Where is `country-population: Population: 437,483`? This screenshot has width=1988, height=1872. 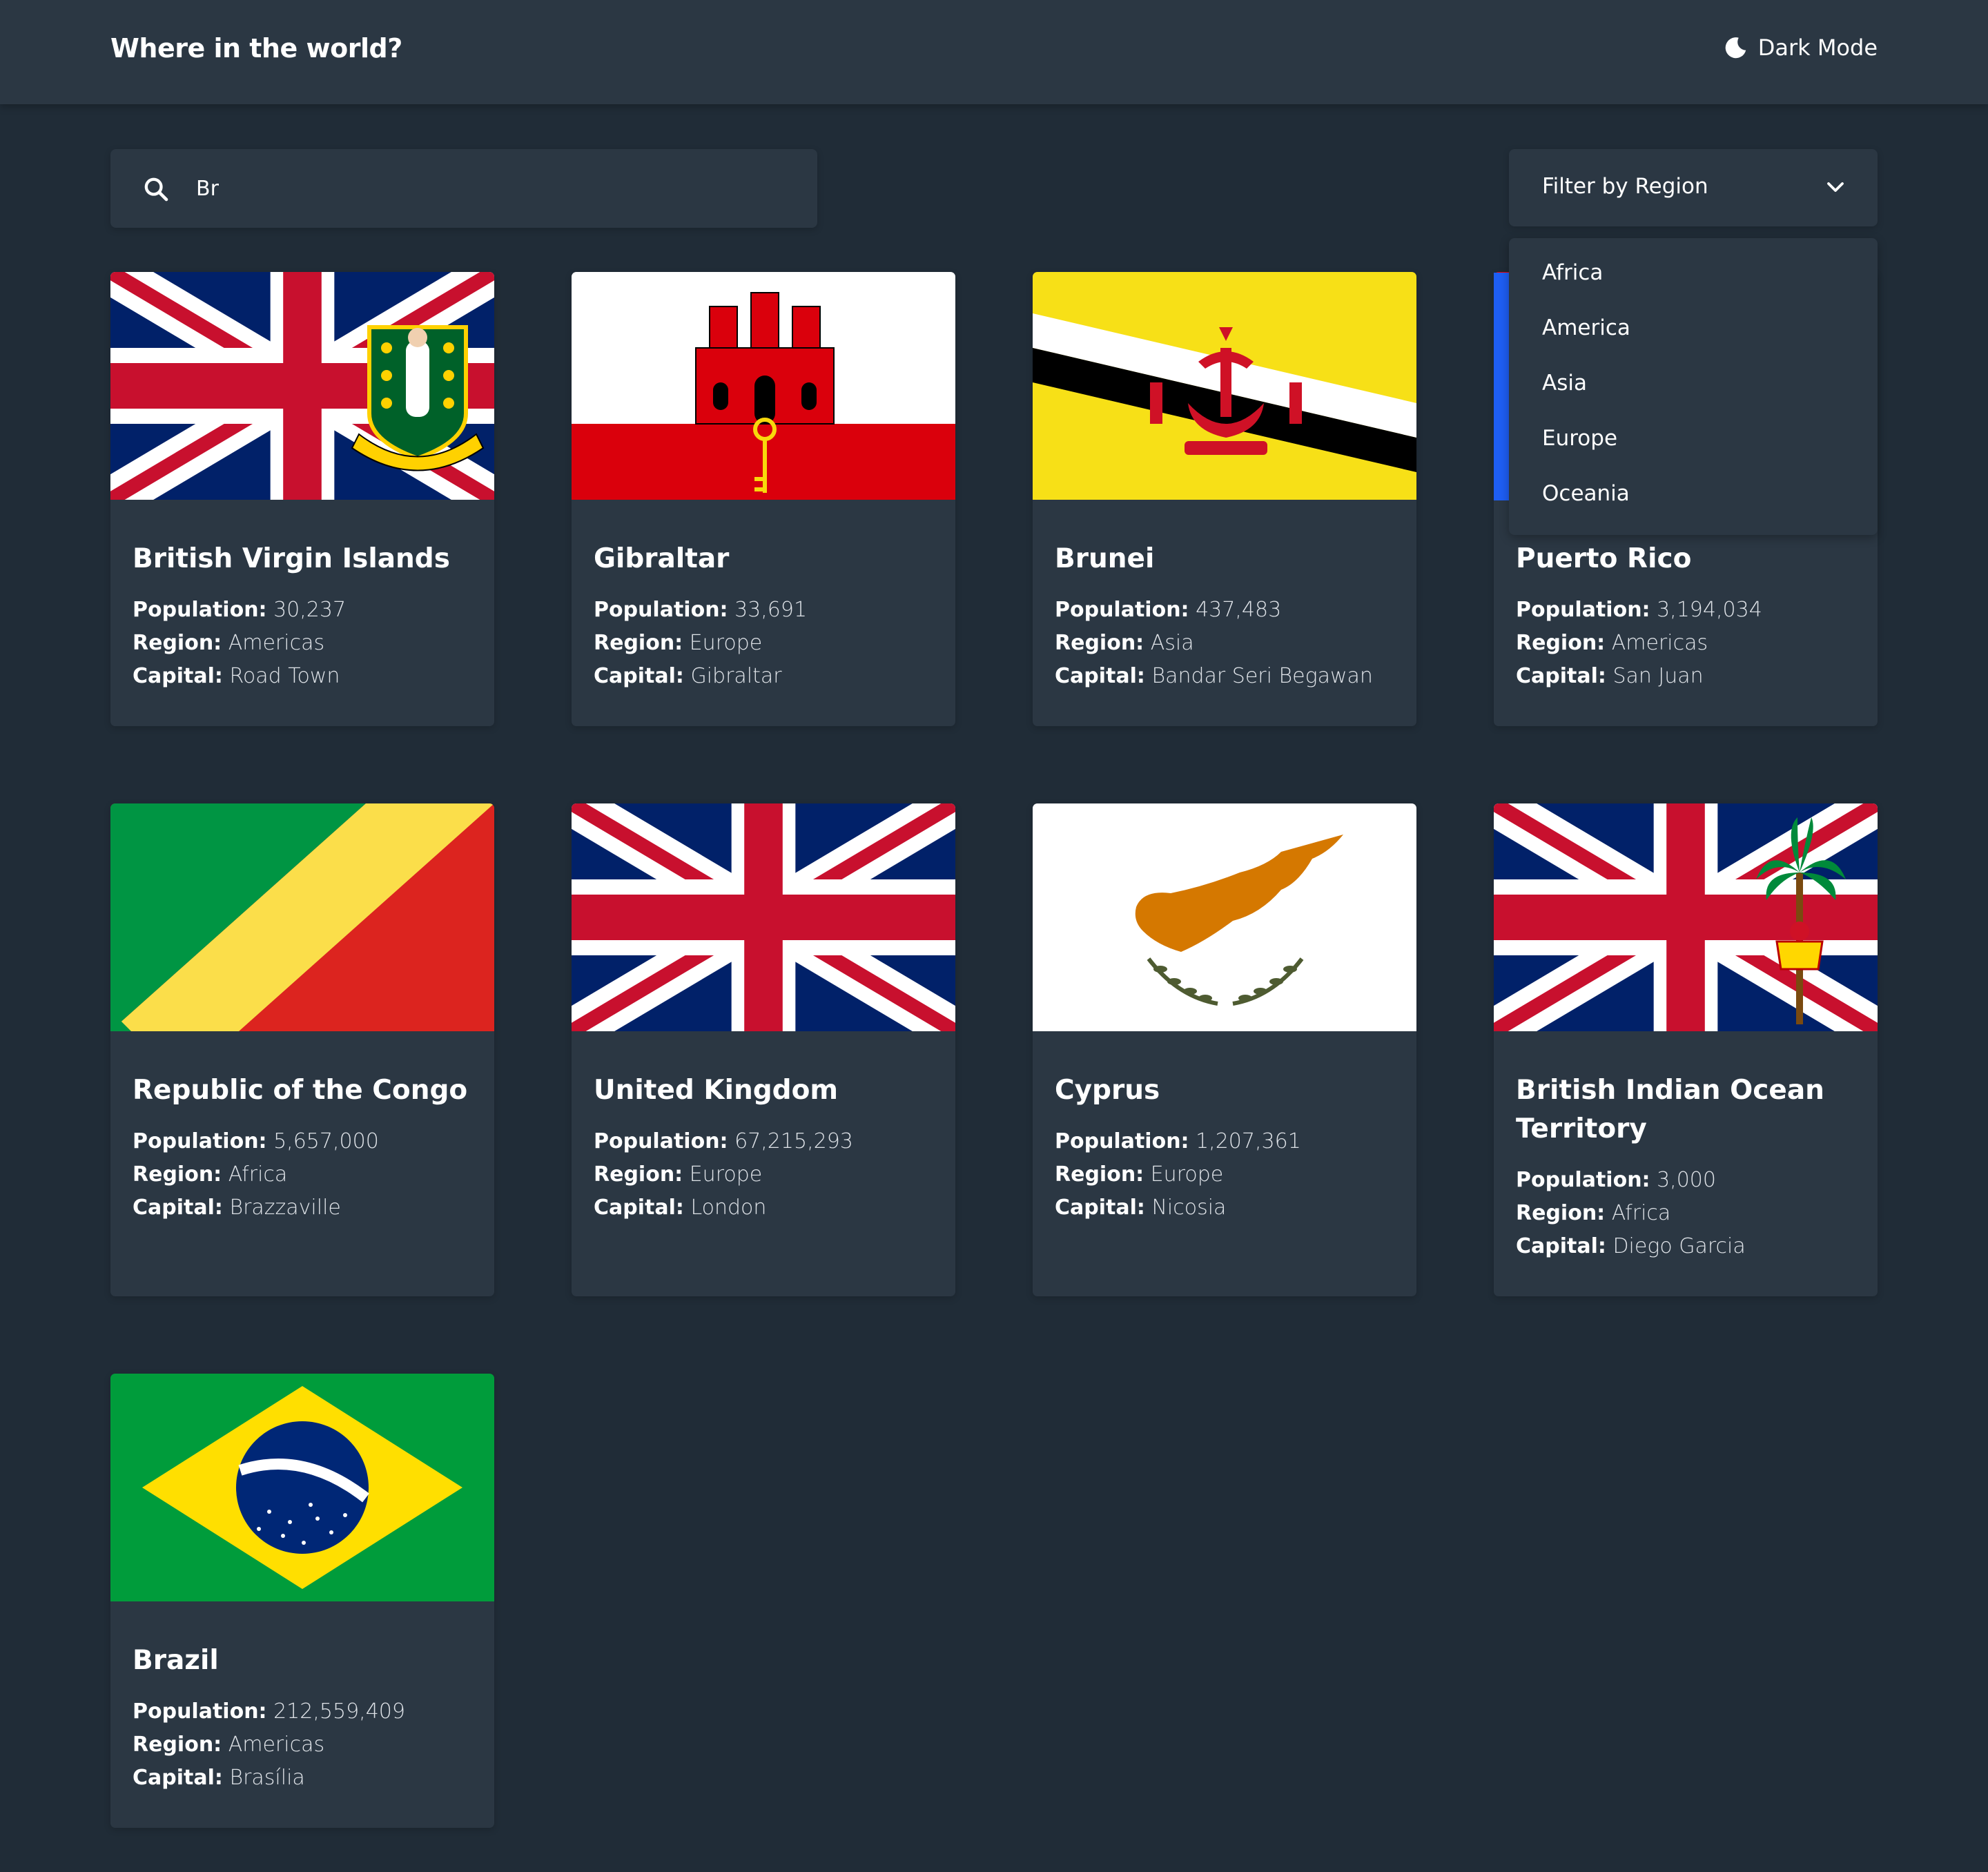 country-population: Population: 437,483 is located at coordinates (1224, 610).